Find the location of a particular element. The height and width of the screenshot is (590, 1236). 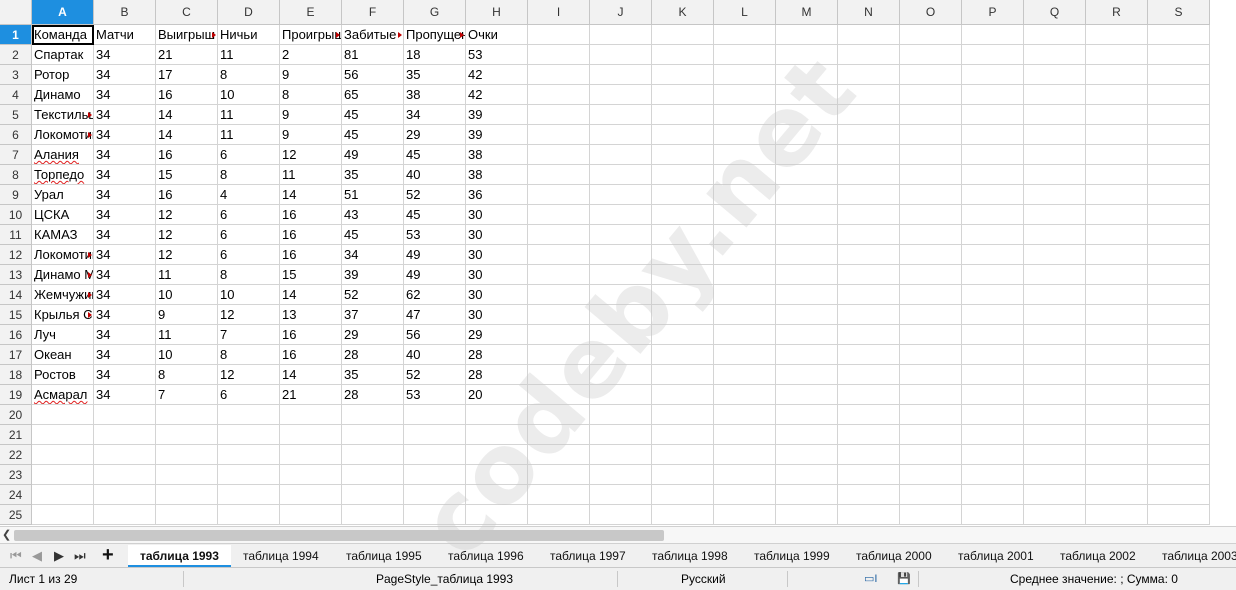

cell-o22 is located at coordinates (931, 455).